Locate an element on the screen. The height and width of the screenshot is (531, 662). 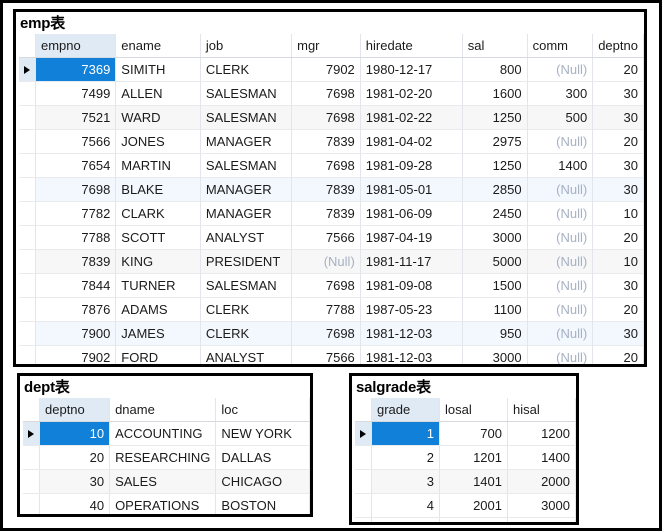
table-row: 7900 JAMES CLERK 7698 1981-12-03 950 (Null) 30 is located at coordinates (331, 333).